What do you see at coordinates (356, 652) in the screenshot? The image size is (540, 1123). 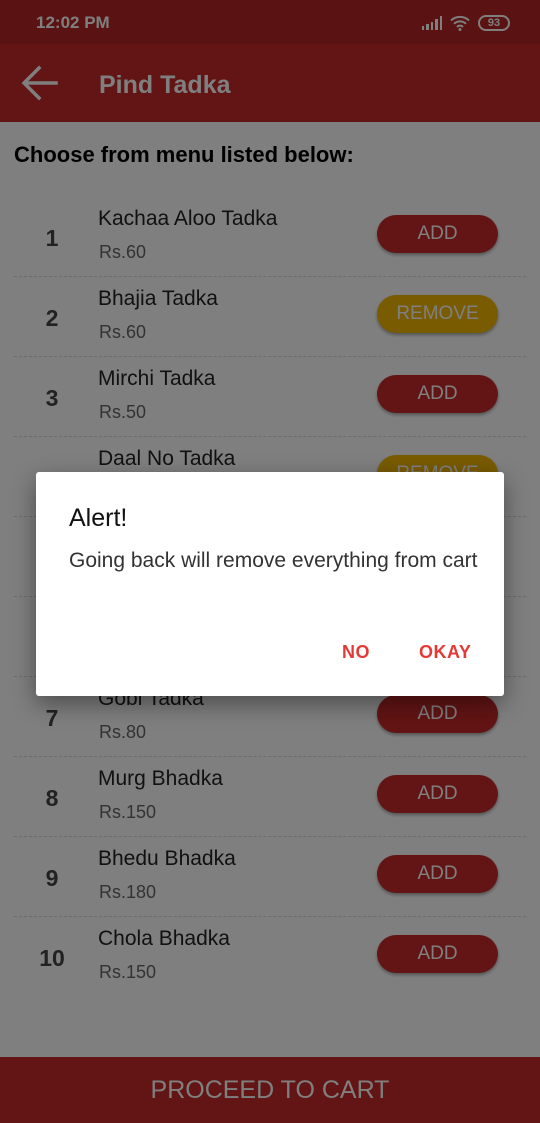 I see `no-button: NO` at bounding box center [356, 652].